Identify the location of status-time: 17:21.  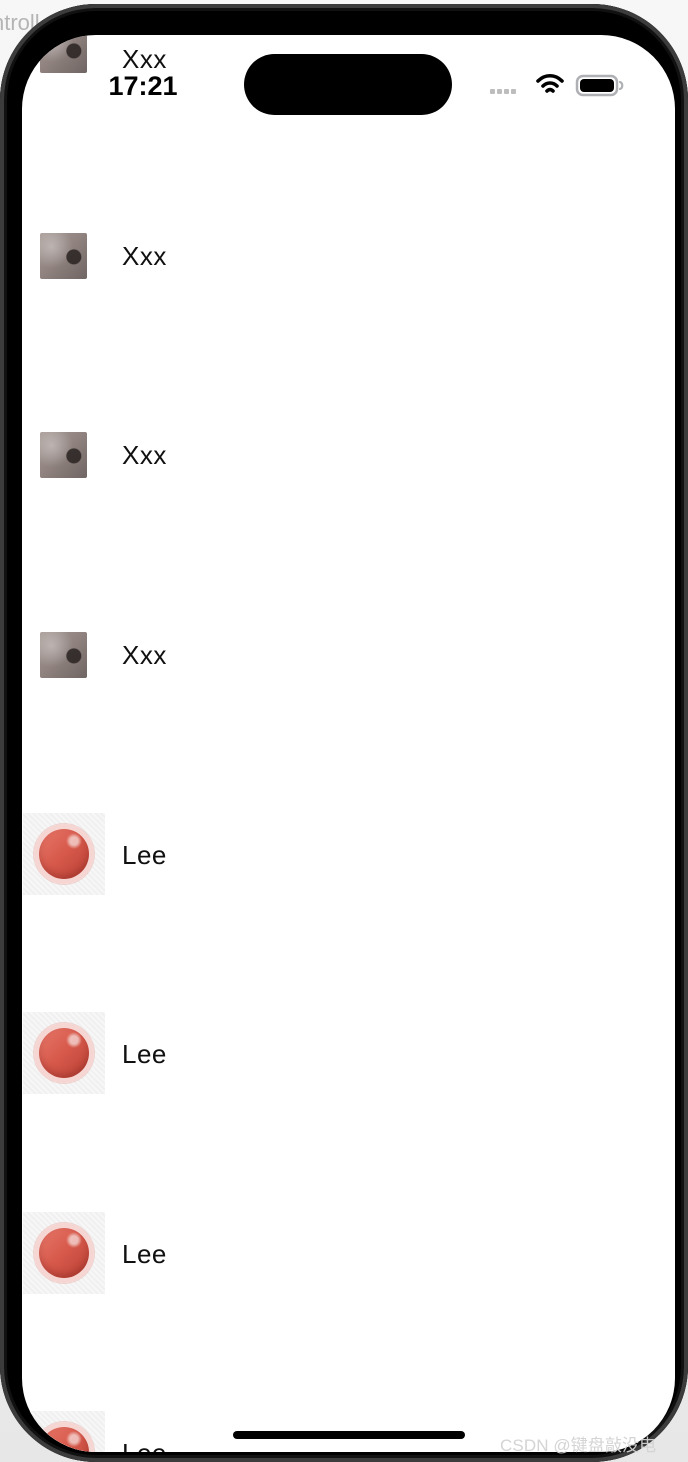
(143, 86).